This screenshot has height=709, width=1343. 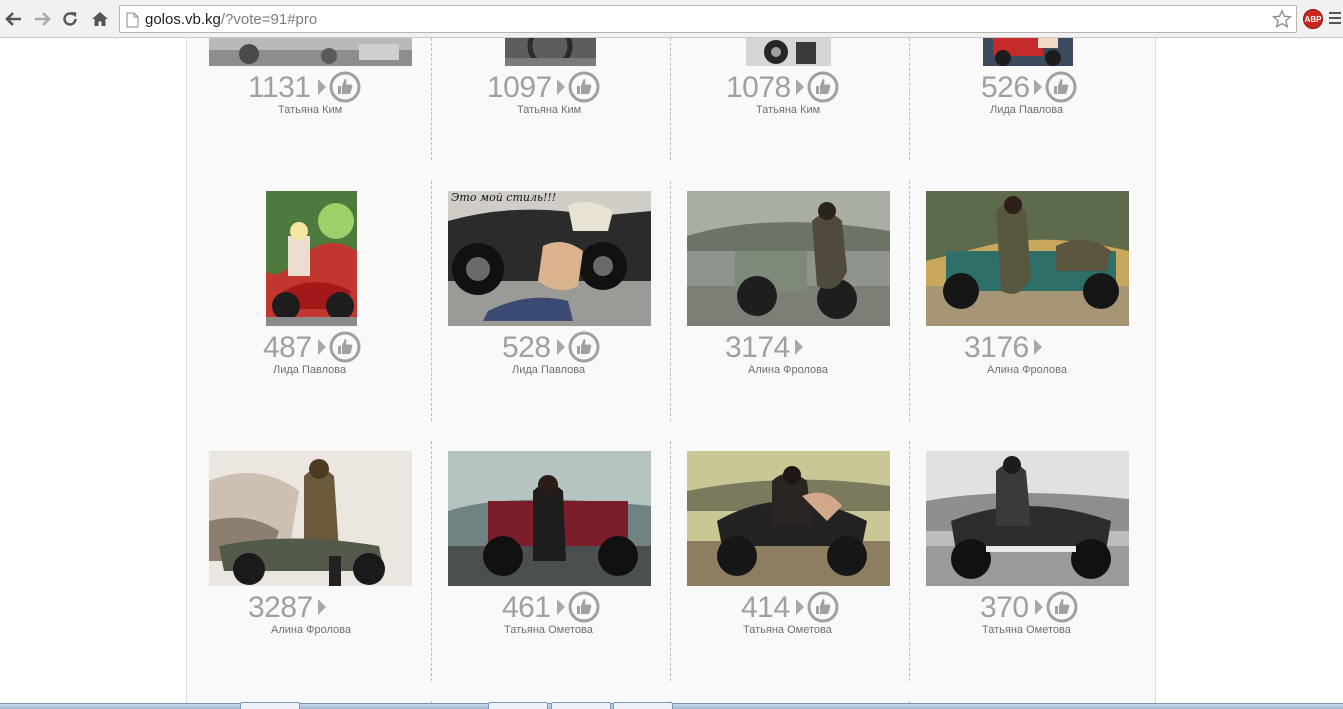 I want to click on home-button, so click(x=100, y=19).